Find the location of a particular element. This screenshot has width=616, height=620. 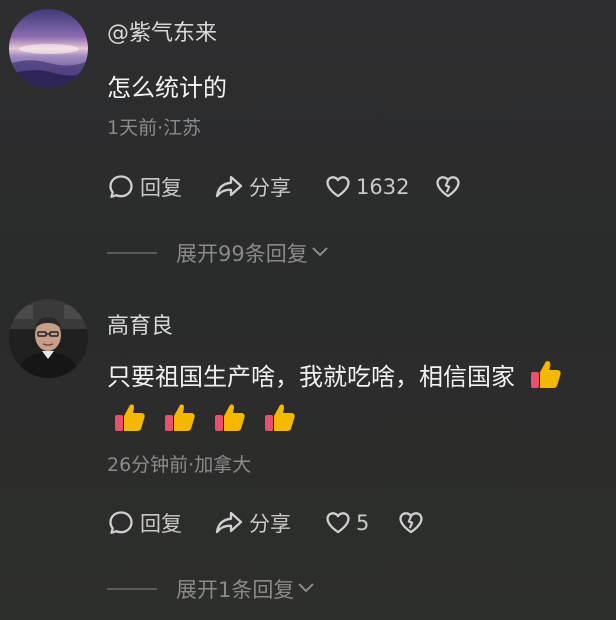

like-count: 1632 is located at coordinates (383, 187).